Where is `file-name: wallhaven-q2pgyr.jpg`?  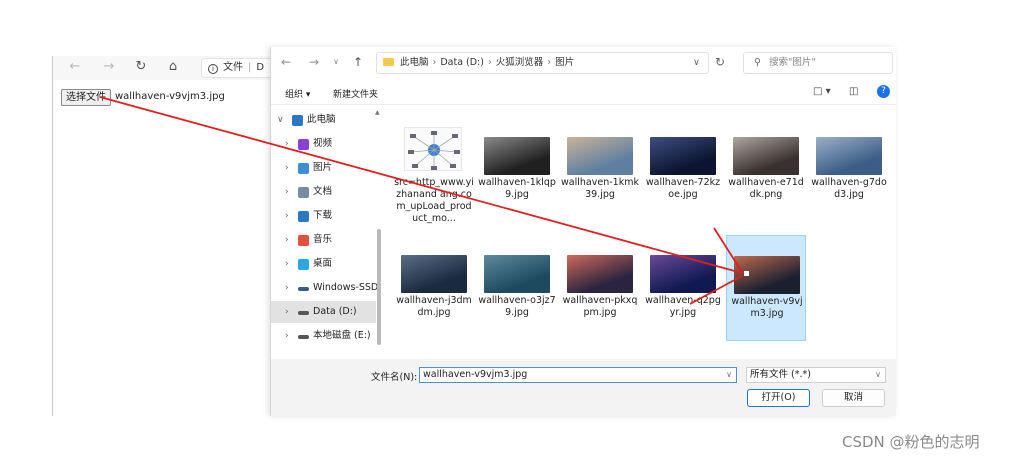 file-name: wallhaven-q2pgyr.jpg is located at coordinates (683, 306).